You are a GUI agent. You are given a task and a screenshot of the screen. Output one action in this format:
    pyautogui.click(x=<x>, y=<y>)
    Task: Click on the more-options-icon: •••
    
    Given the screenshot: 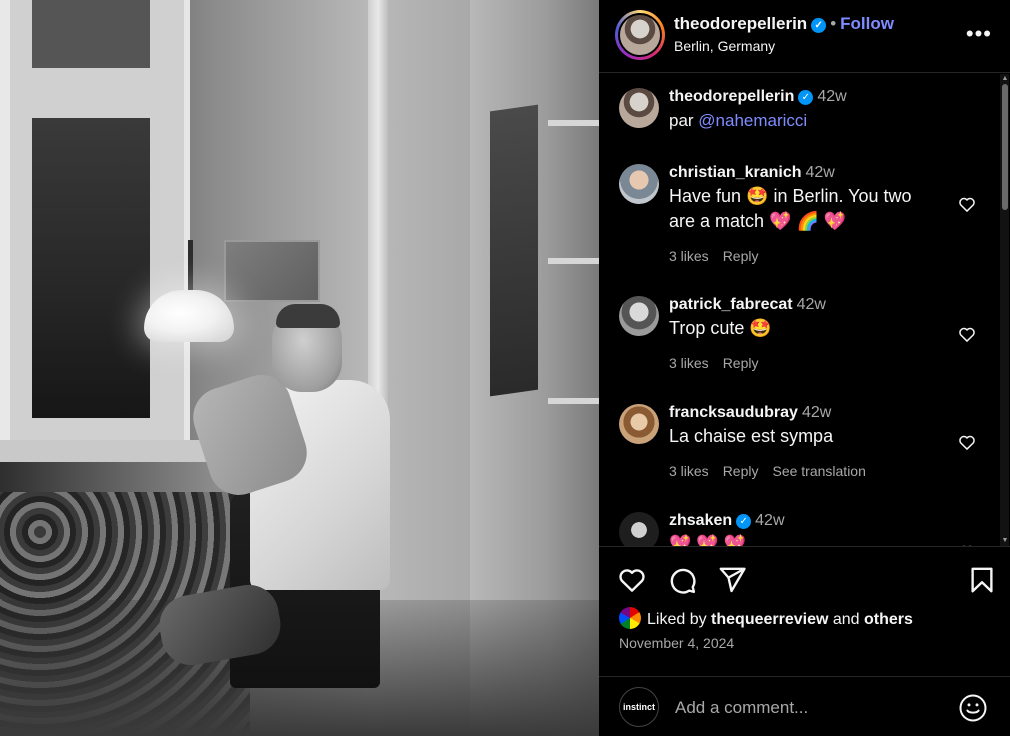 What is the action you would take?
    pyautogui.click(x=979, y=34)
    